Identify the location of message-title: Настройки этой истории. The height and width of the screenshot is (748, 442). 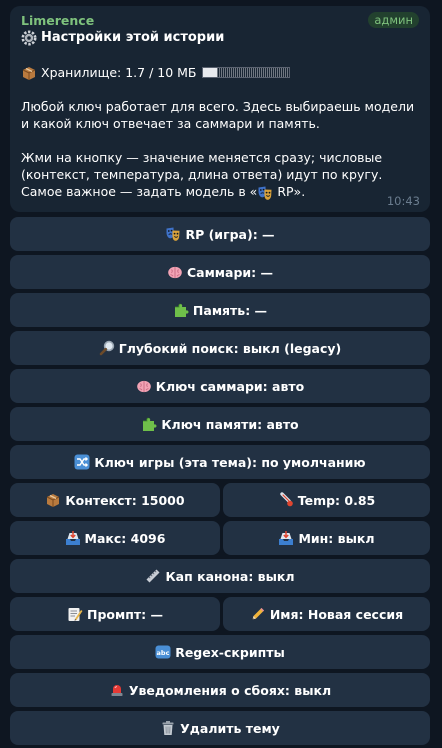
(133, 37).